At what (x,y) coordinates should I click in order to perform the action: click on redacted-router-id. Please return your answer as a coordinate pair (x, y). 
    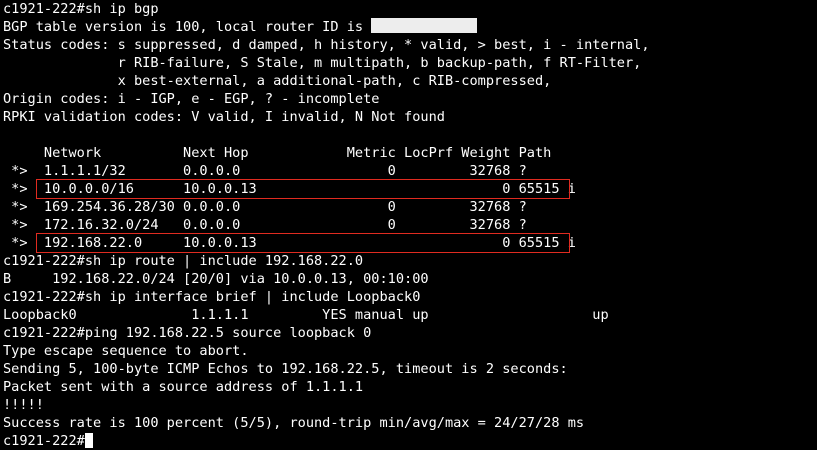
    Looking at the image, I should click on (424, 25).